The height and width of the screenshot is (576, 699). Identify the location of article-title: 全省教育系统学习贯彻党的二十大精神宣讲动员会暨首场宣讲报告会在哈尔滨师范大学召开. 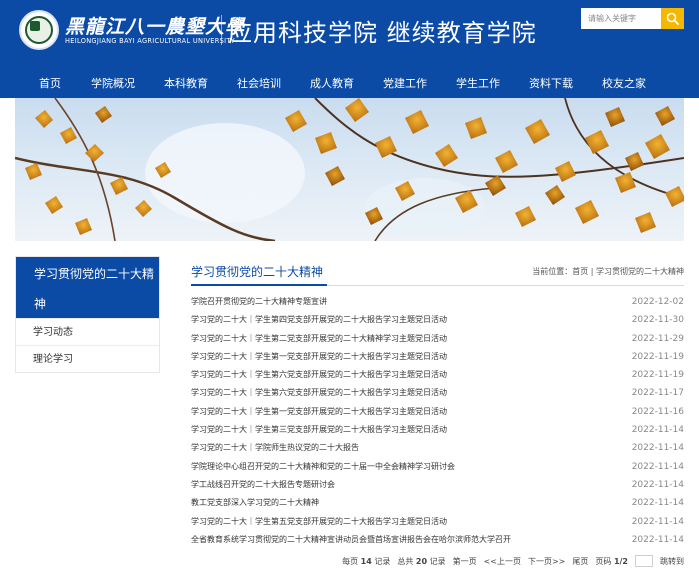
(351, 540).